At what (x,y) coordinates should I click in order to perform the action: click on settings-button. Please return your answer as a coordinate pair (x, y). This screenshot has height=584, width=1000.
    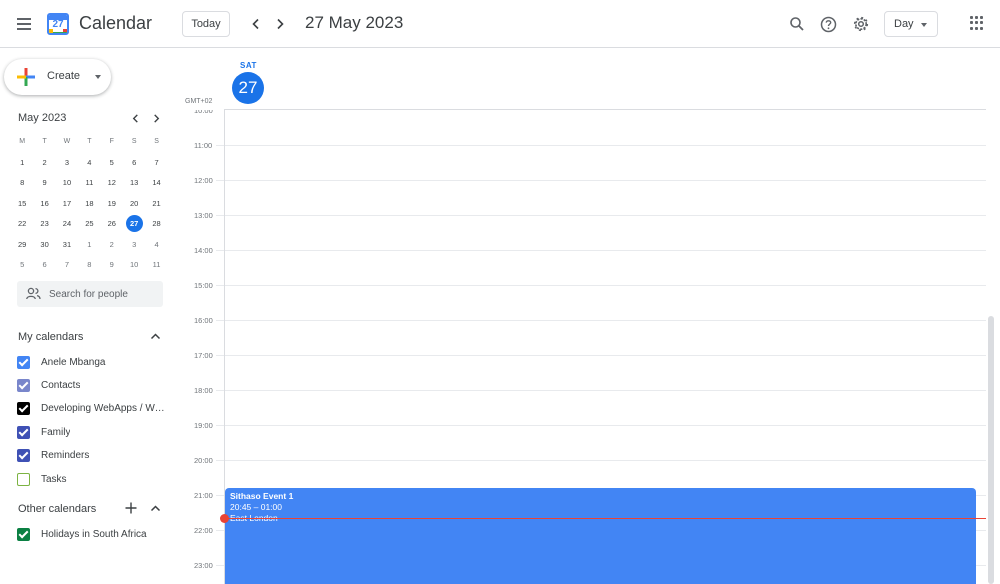
    Looking at the image, I should click on (861, 24).